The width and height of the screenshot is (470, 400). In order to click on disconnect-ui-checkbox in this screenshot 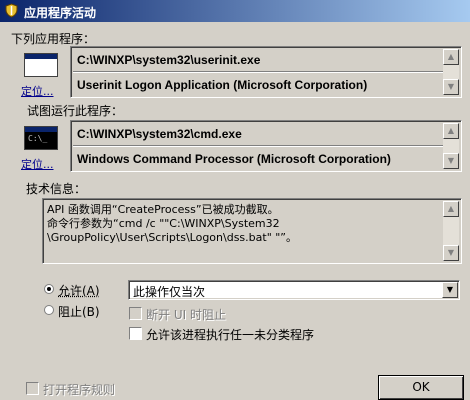, I will do `click(135, 313)`.